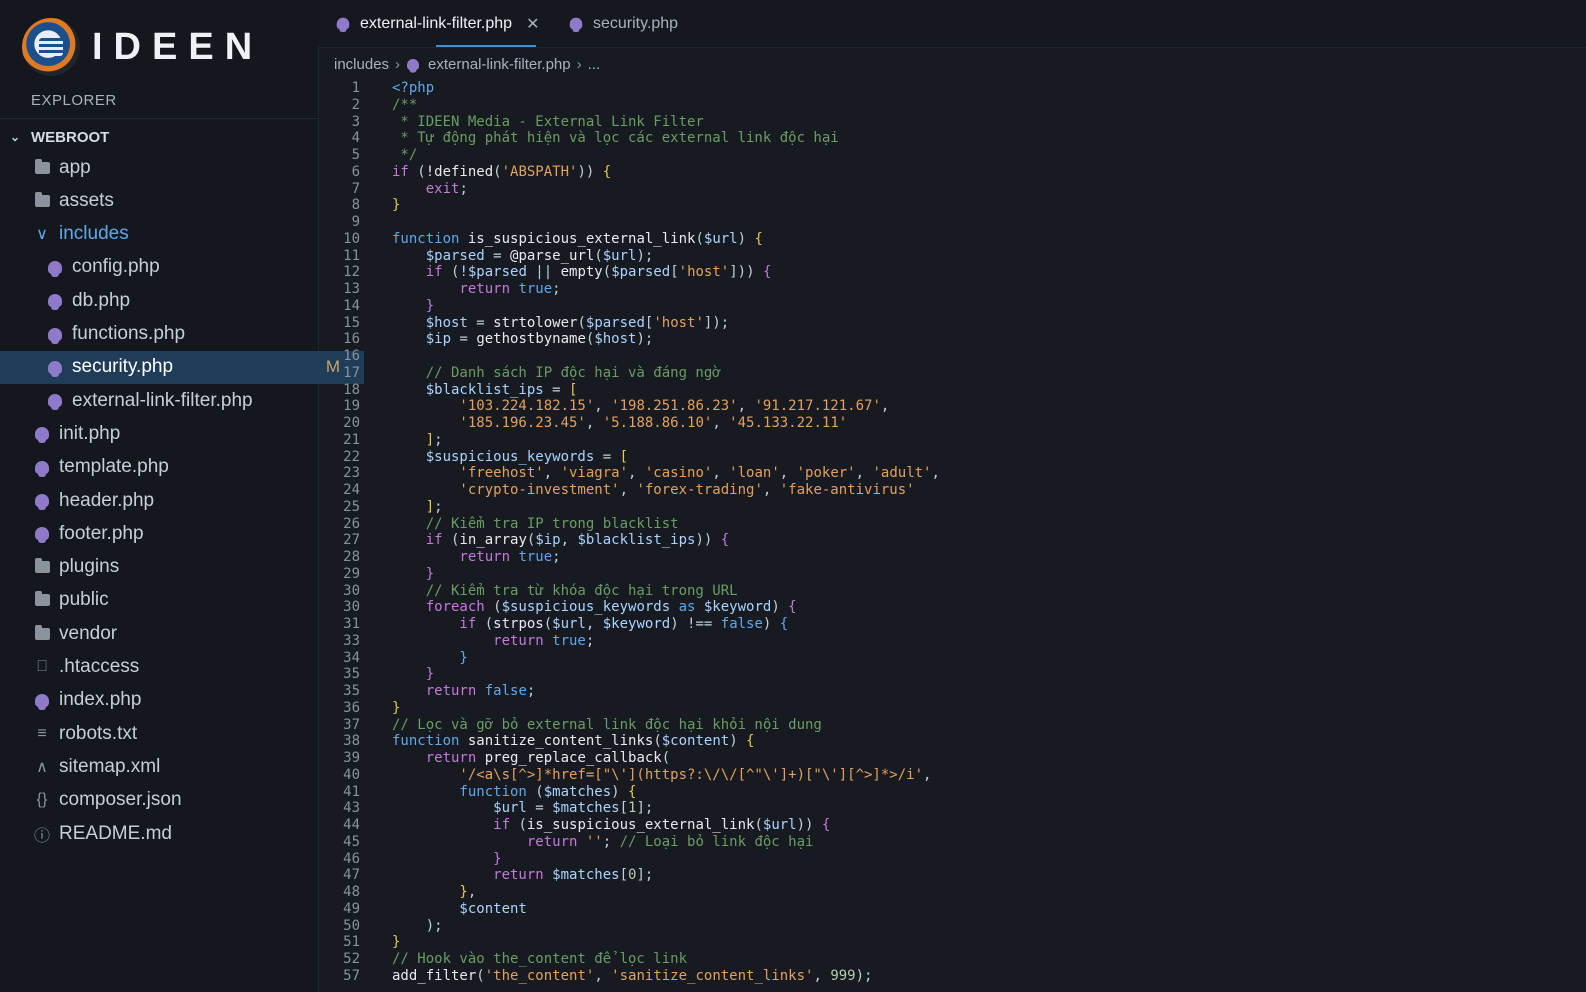  What do you see at coordinates (623, 23) in the screenshot?
I see `tab-security: security.php` at bounding box center [623, 23].